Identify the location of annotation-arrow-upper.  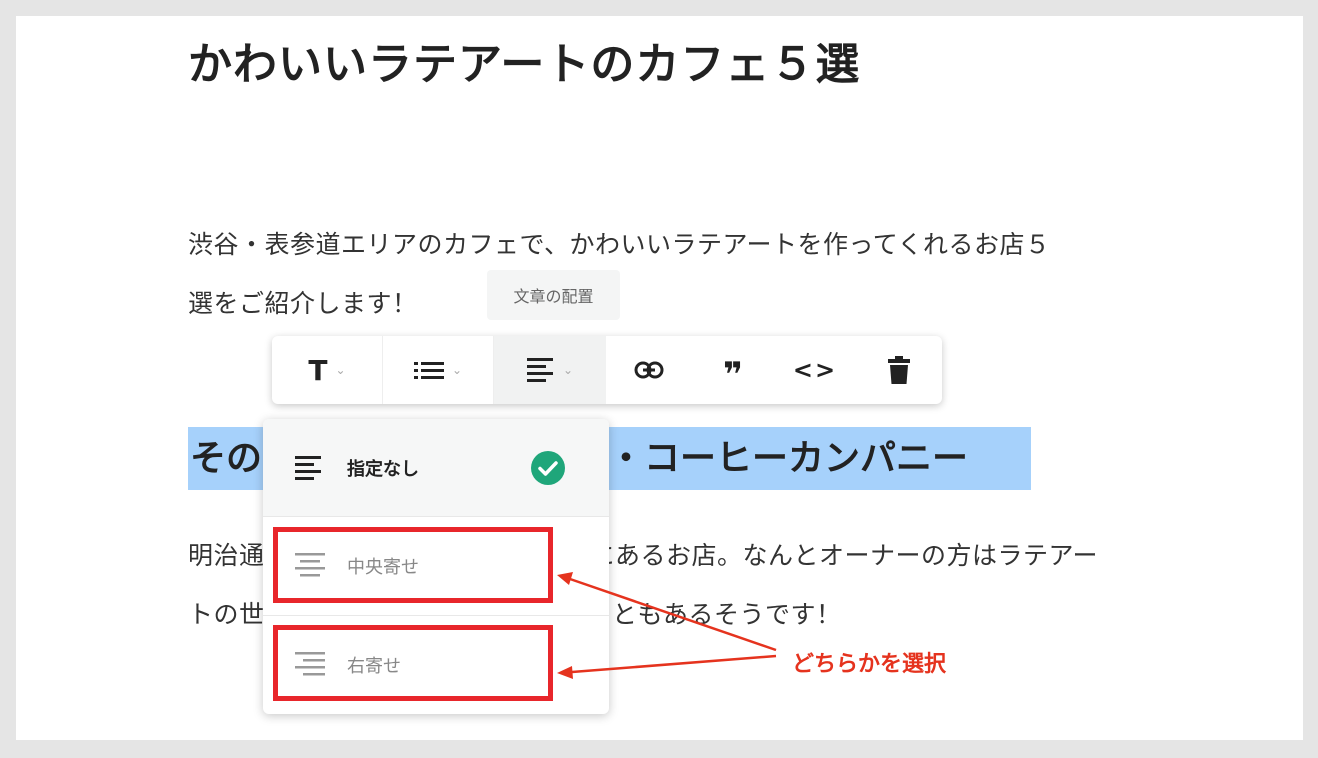
(673, 614).